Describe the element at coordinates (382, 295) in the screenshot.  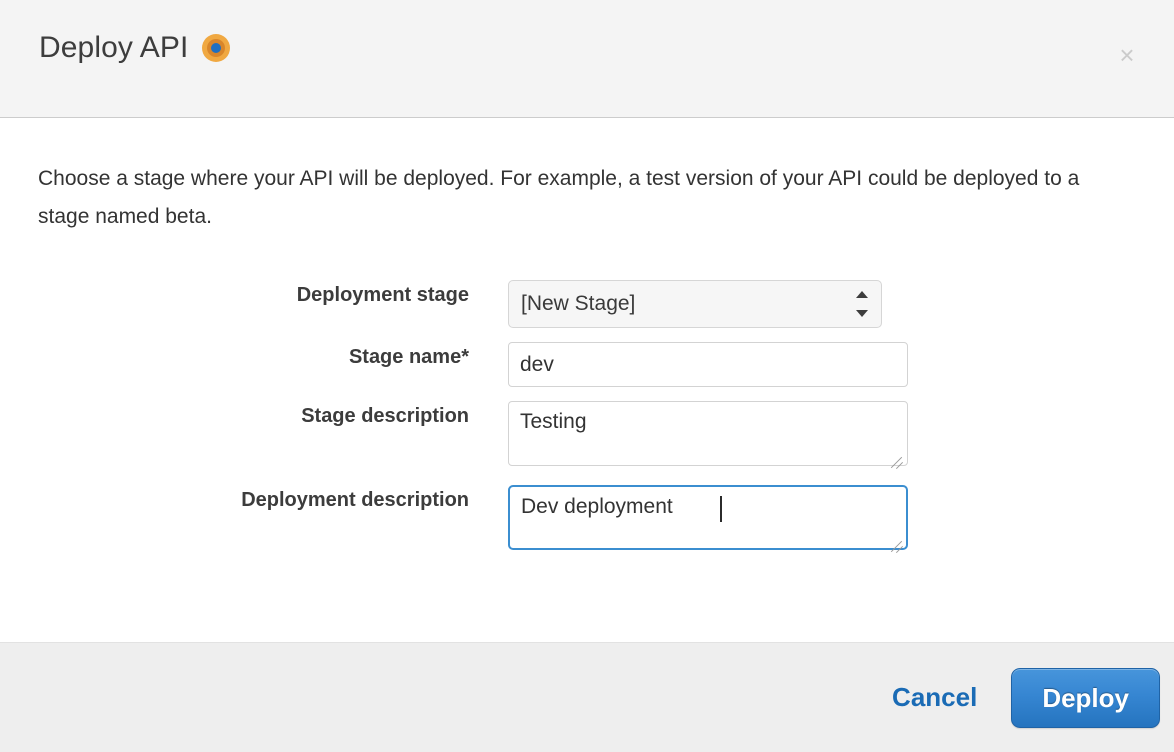
I see `label-deployment-stage: Deployment stage` at that location.